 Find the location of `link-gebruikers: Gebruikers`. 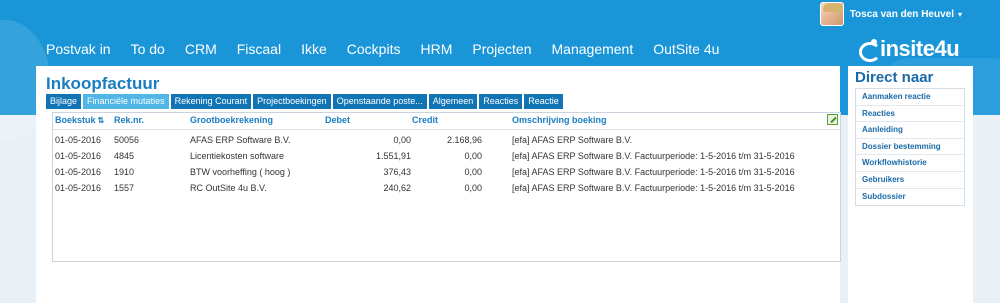

link-gebruikers: Gebruikers is located at coordinates (910, 180).